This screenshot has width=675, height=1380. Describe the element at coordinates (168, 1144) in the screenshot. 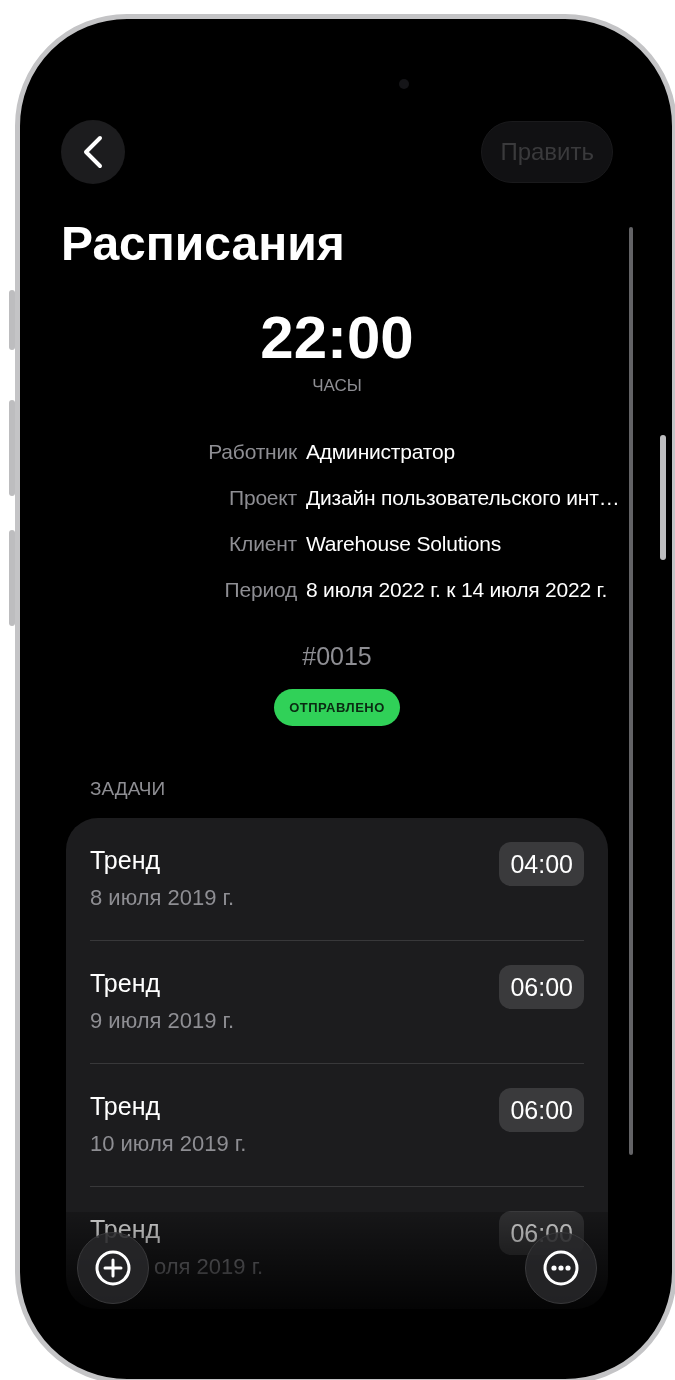

I see `task-date: 10 июля 2019 г.` at that location.